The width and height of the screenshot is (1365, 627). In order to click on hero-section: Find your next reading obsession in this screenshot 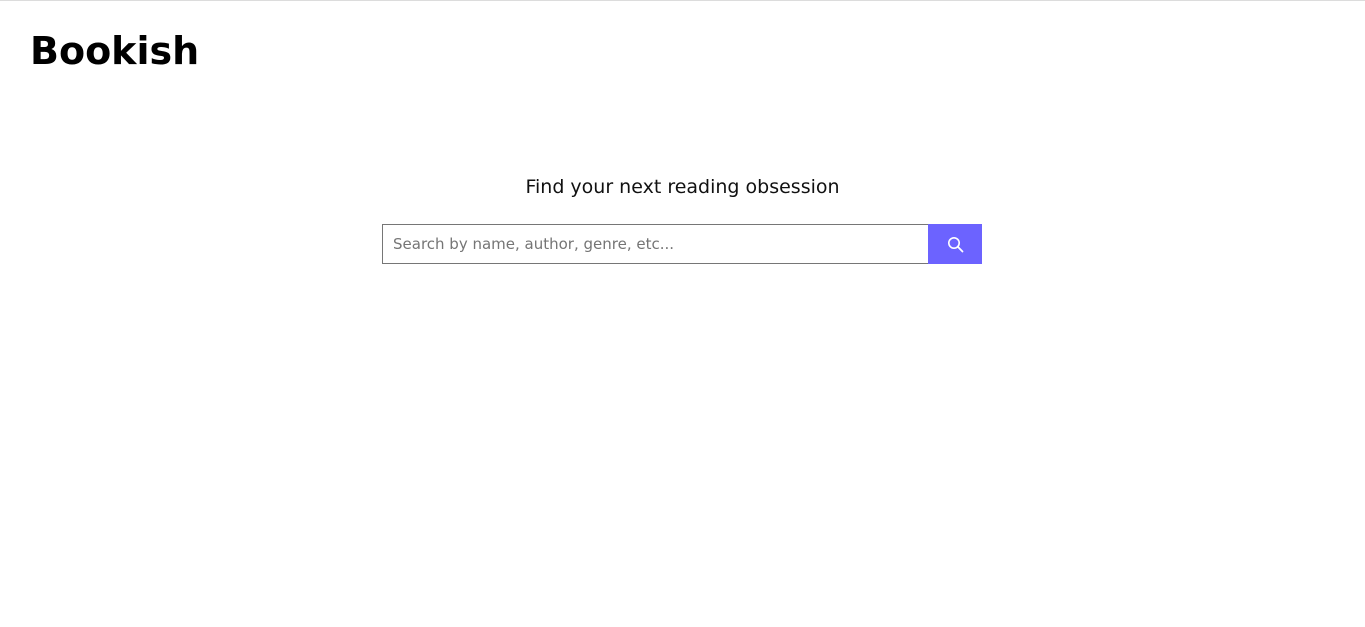, I will do `click(682, 187)`.